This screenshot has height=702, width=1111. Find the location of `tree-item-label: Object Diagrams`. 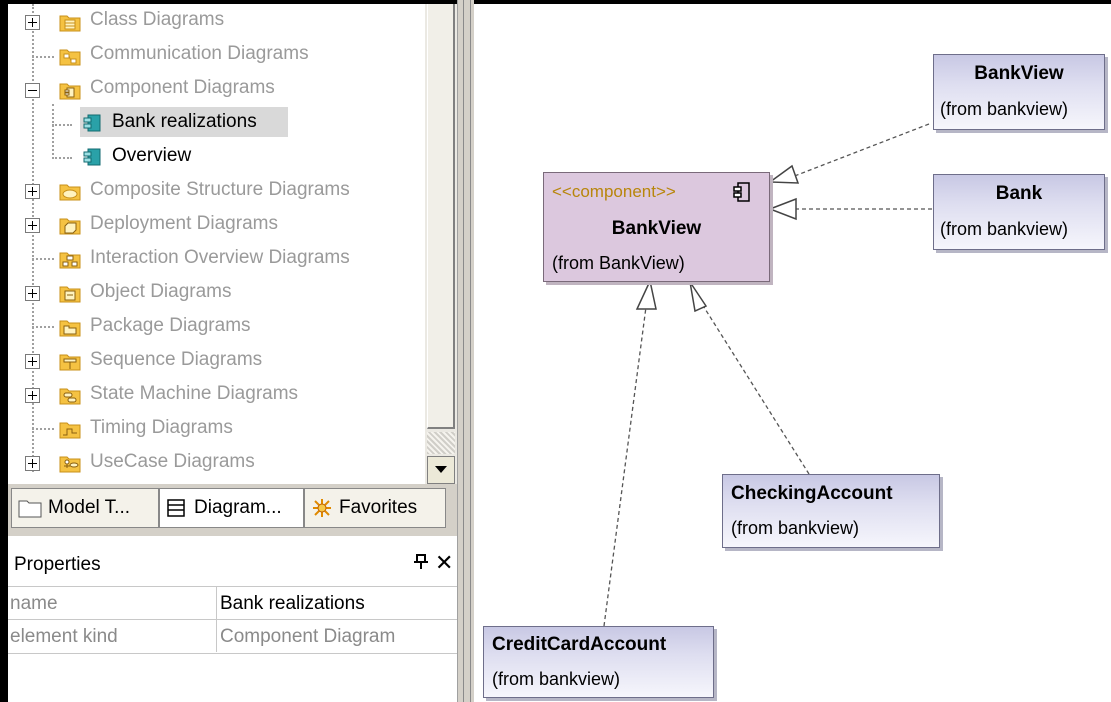

tree-item-label: Object Diagrams is located at coordinates (161, 291).